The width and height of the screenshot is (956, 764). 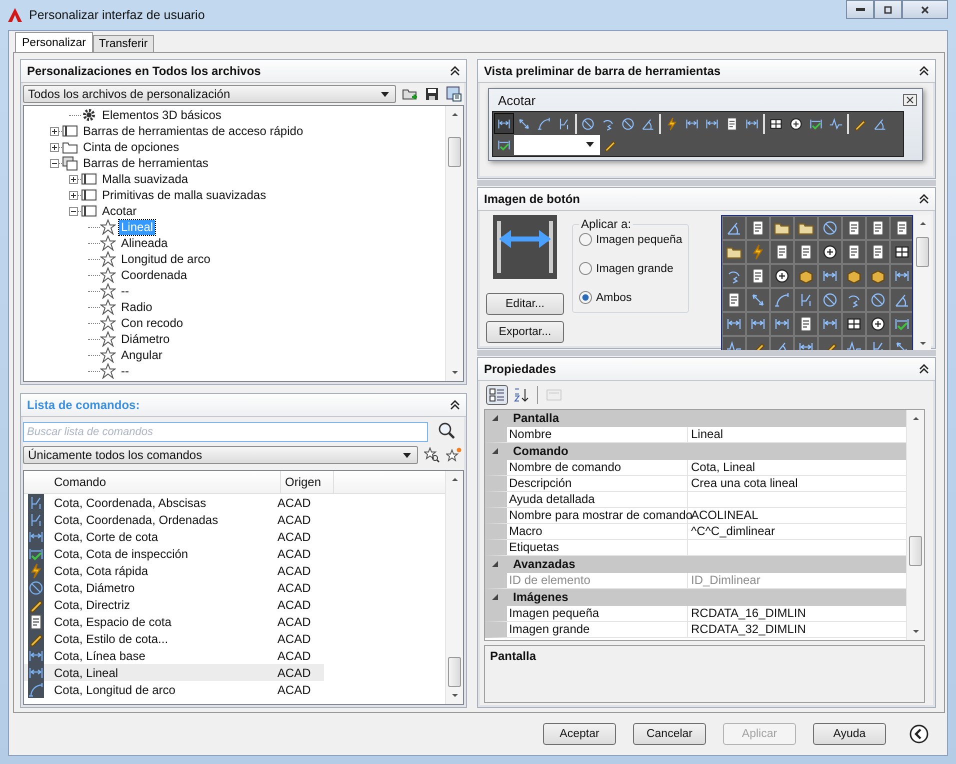 What do you see at coordinates (919, 734) in the screenshot?
I see `collapse-chevron-icon` at bounding box center [919, 734].